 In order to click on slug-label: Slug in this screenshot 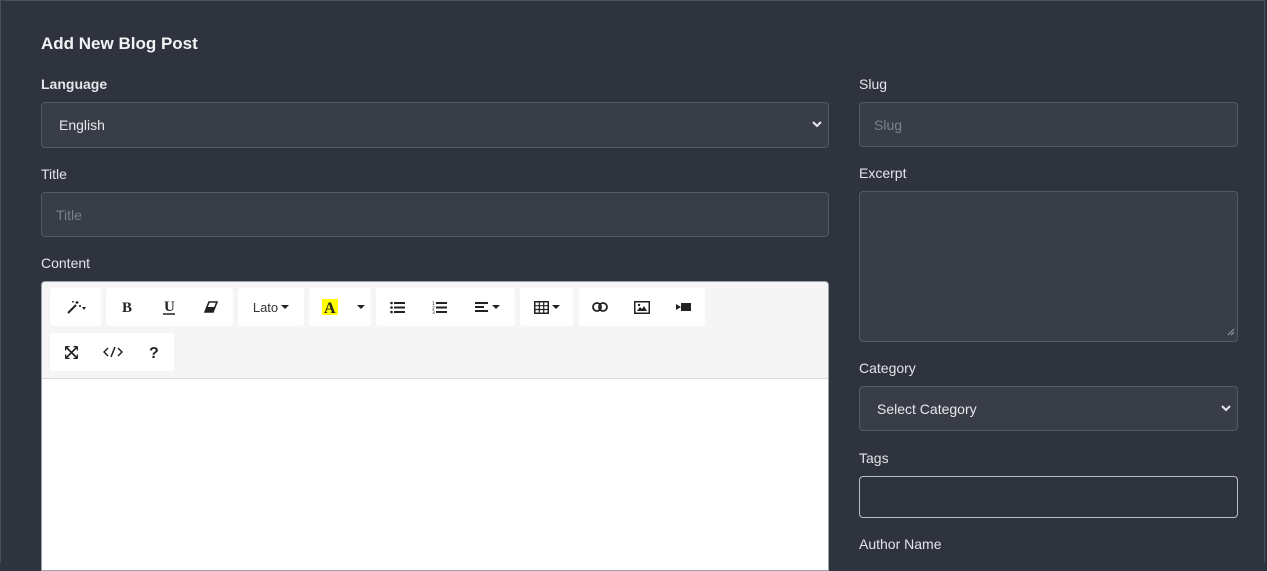, I will do `click(873, 84)`.